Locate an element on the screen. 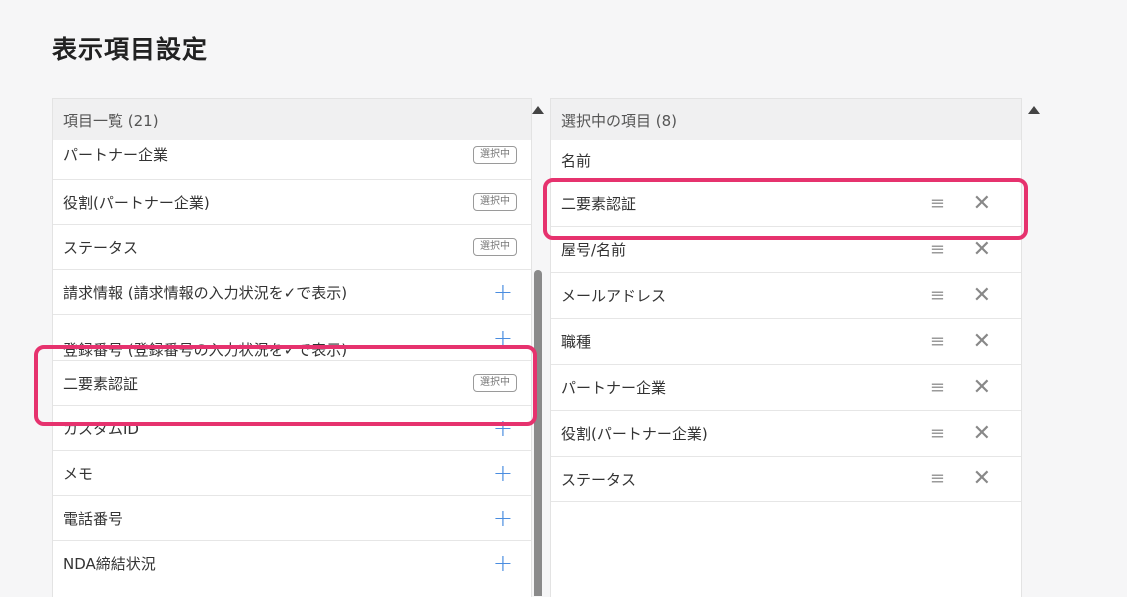  list-item: 役割(パートナー企業) ≡ ✕ is located at coordinates (786, 433).